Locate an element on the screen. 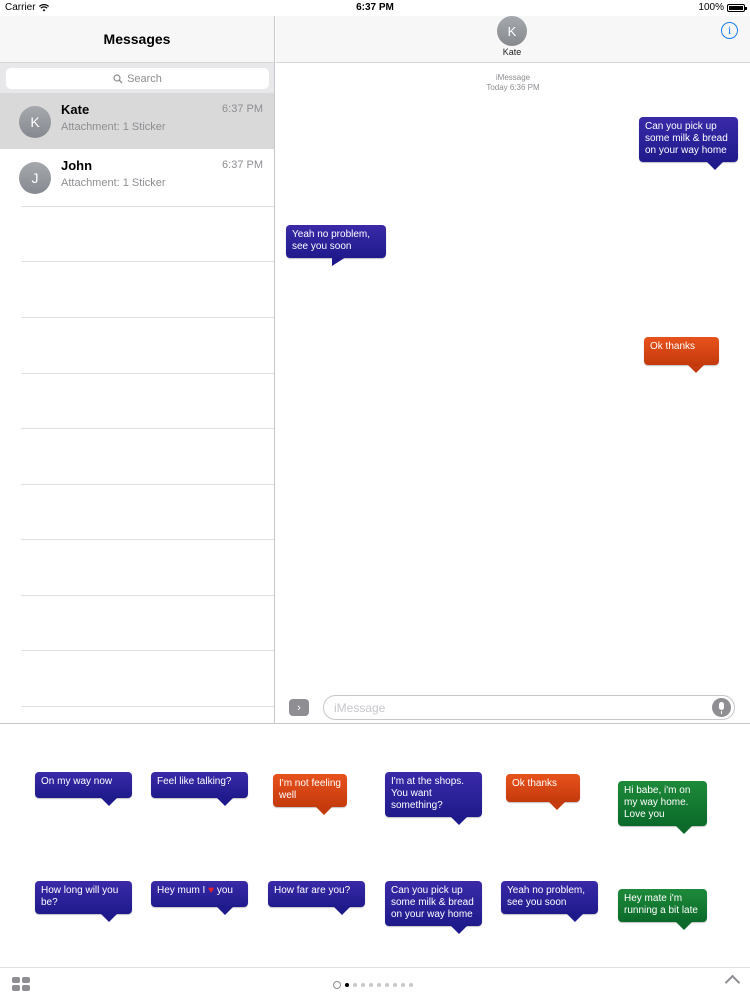 This screenshot has height=1000, width=750. chevron-up-icon is located at coordinates (732, 982).